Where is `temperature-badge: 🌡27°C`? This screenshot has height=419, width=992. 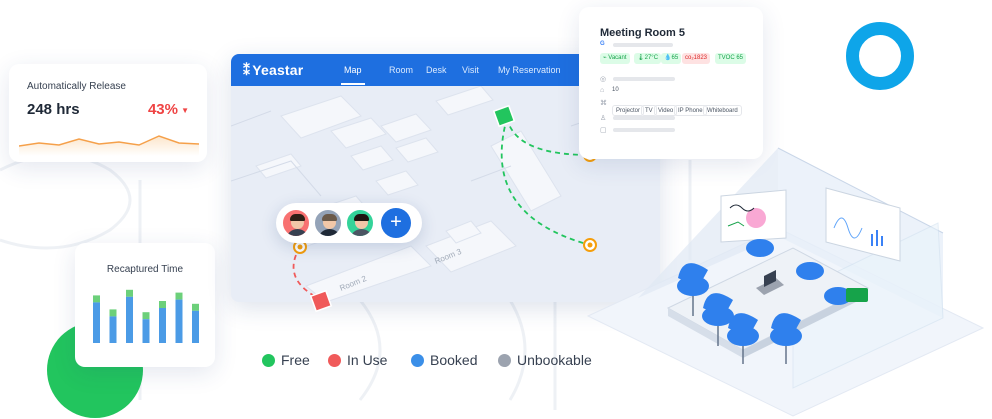
temperature-badge: 🌡27°C is located at coordinates (648, 58).